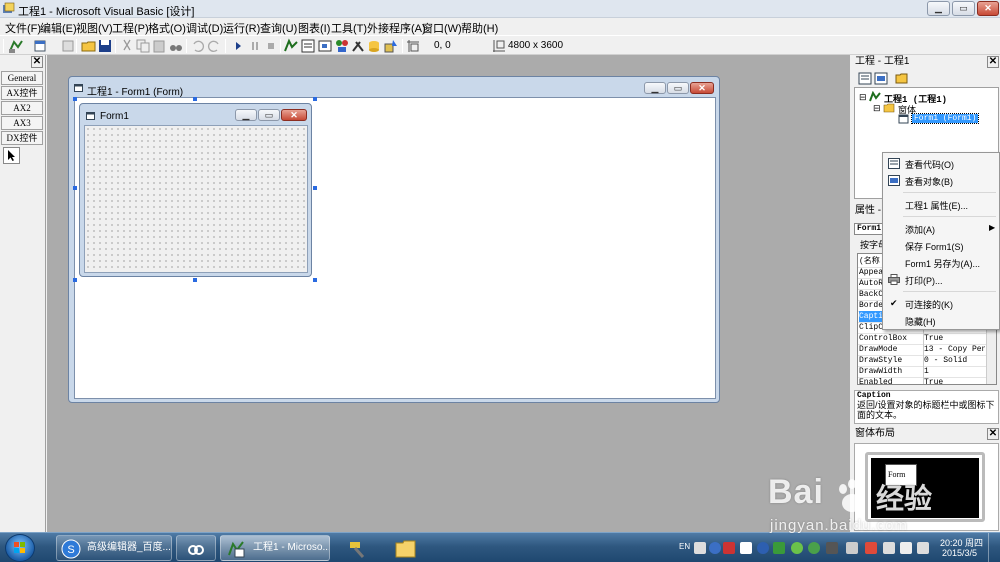 This screenshot has height=562, width=1000. What do you see at coordinates (23, 28) in the screenshot?
I see `menu-file: 文件(F)` at bounding box center [23, 28].